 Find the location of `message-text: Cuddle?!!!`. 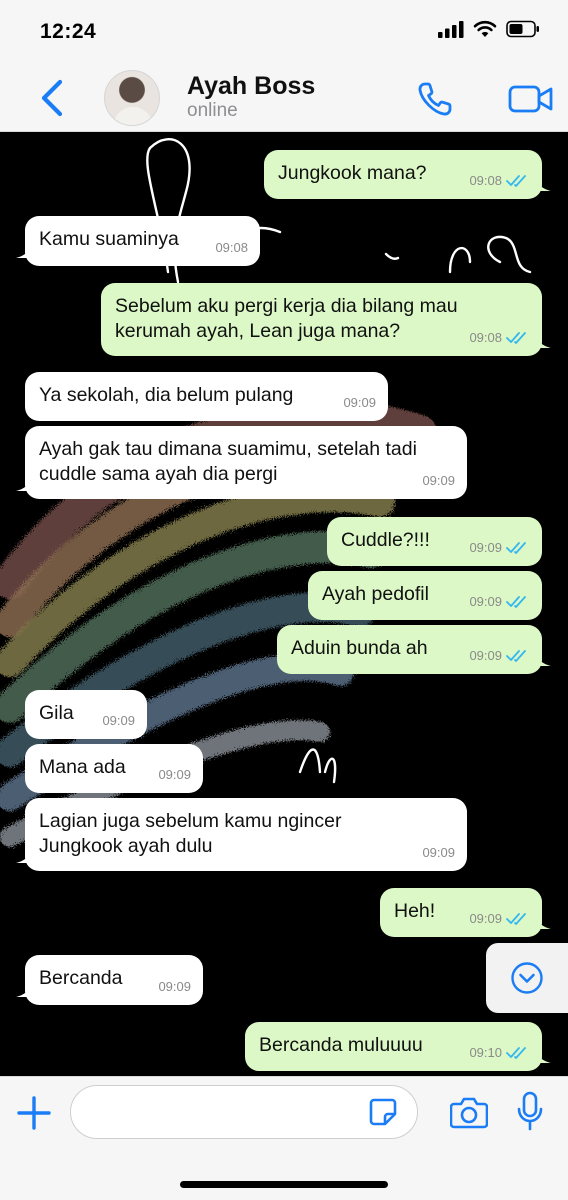

message-text: Cuddle?!!! is located at coordinates (385, 540).